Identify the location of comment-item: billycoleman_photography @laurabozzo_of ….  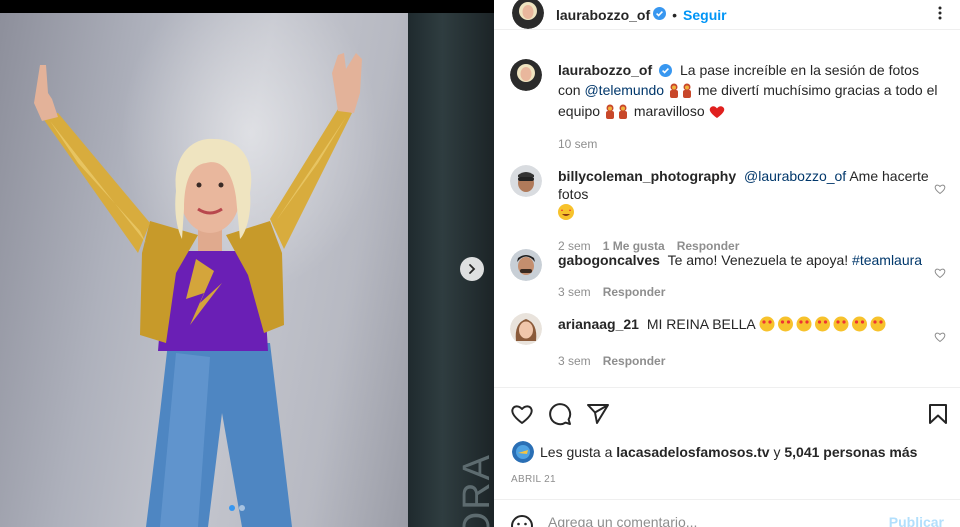
(727, 203).